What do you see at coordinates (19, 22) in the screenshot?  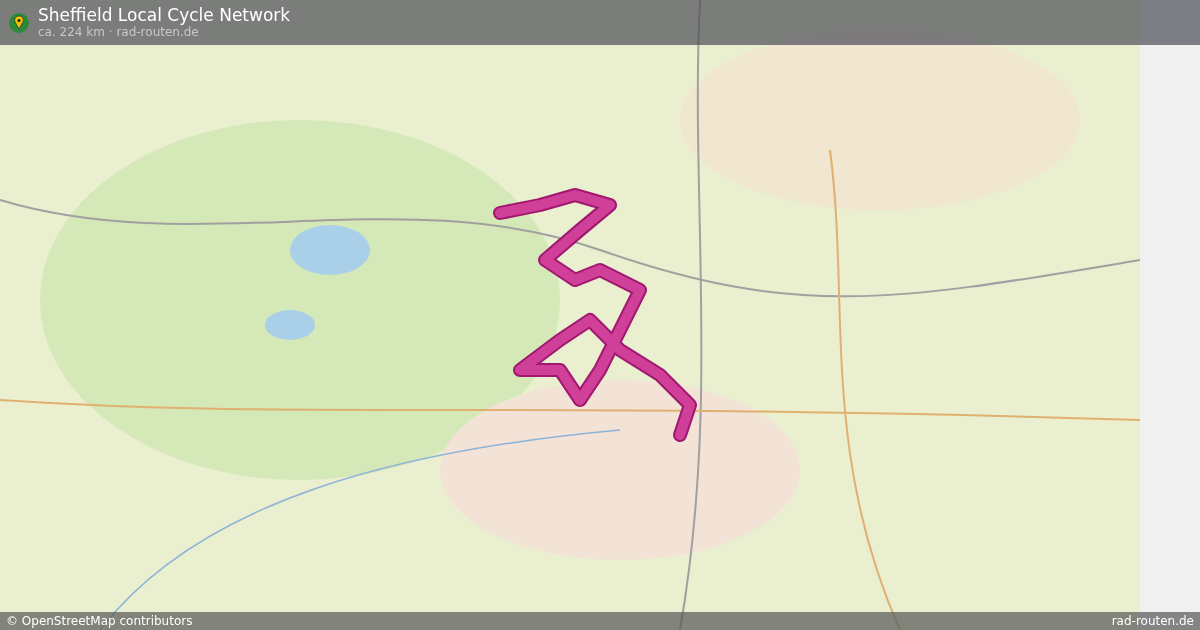 I see `map-pin-icon` at bounding box center [19, 22].